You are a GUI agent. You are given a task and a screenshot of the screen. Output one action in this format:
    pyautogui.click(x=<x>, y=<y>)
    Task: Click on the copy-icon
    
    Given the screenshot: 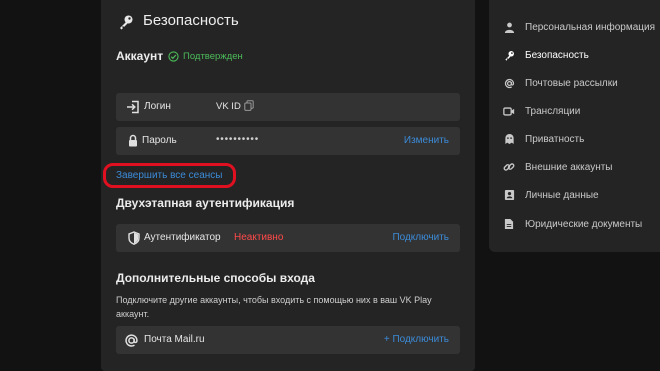 What is the action you would take?
    pyautogui.click(x=249, y=105)
    